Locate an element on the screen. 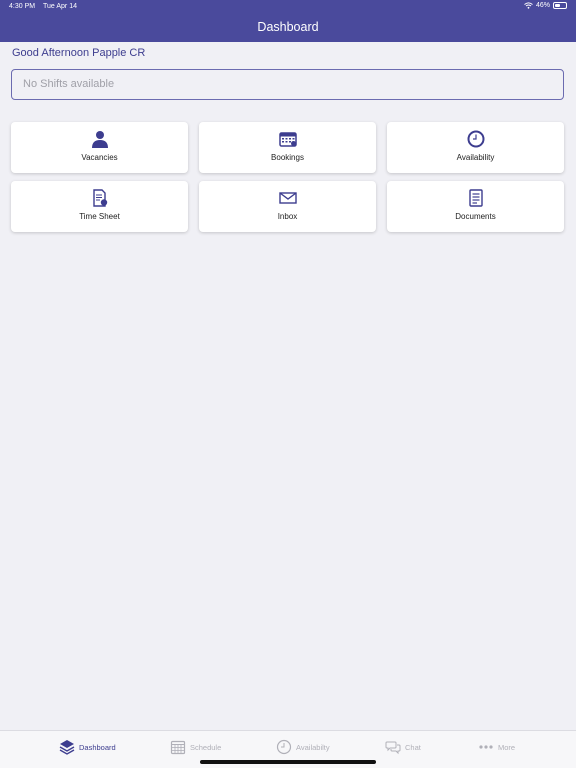  shifts-box: No Shifts available is located at coordinates (287, 84).